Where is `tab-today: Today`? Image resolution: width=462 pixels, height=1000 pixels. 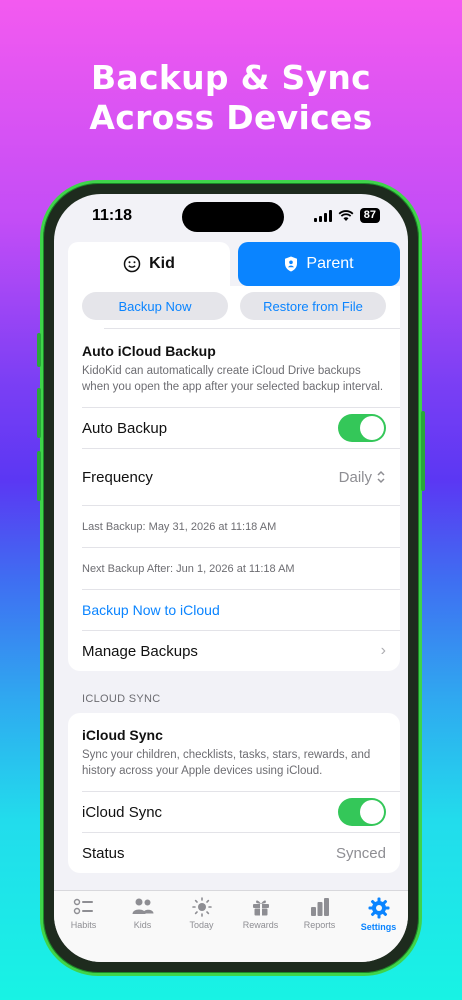 tab-today: Today is located at coordinates (202, 929).